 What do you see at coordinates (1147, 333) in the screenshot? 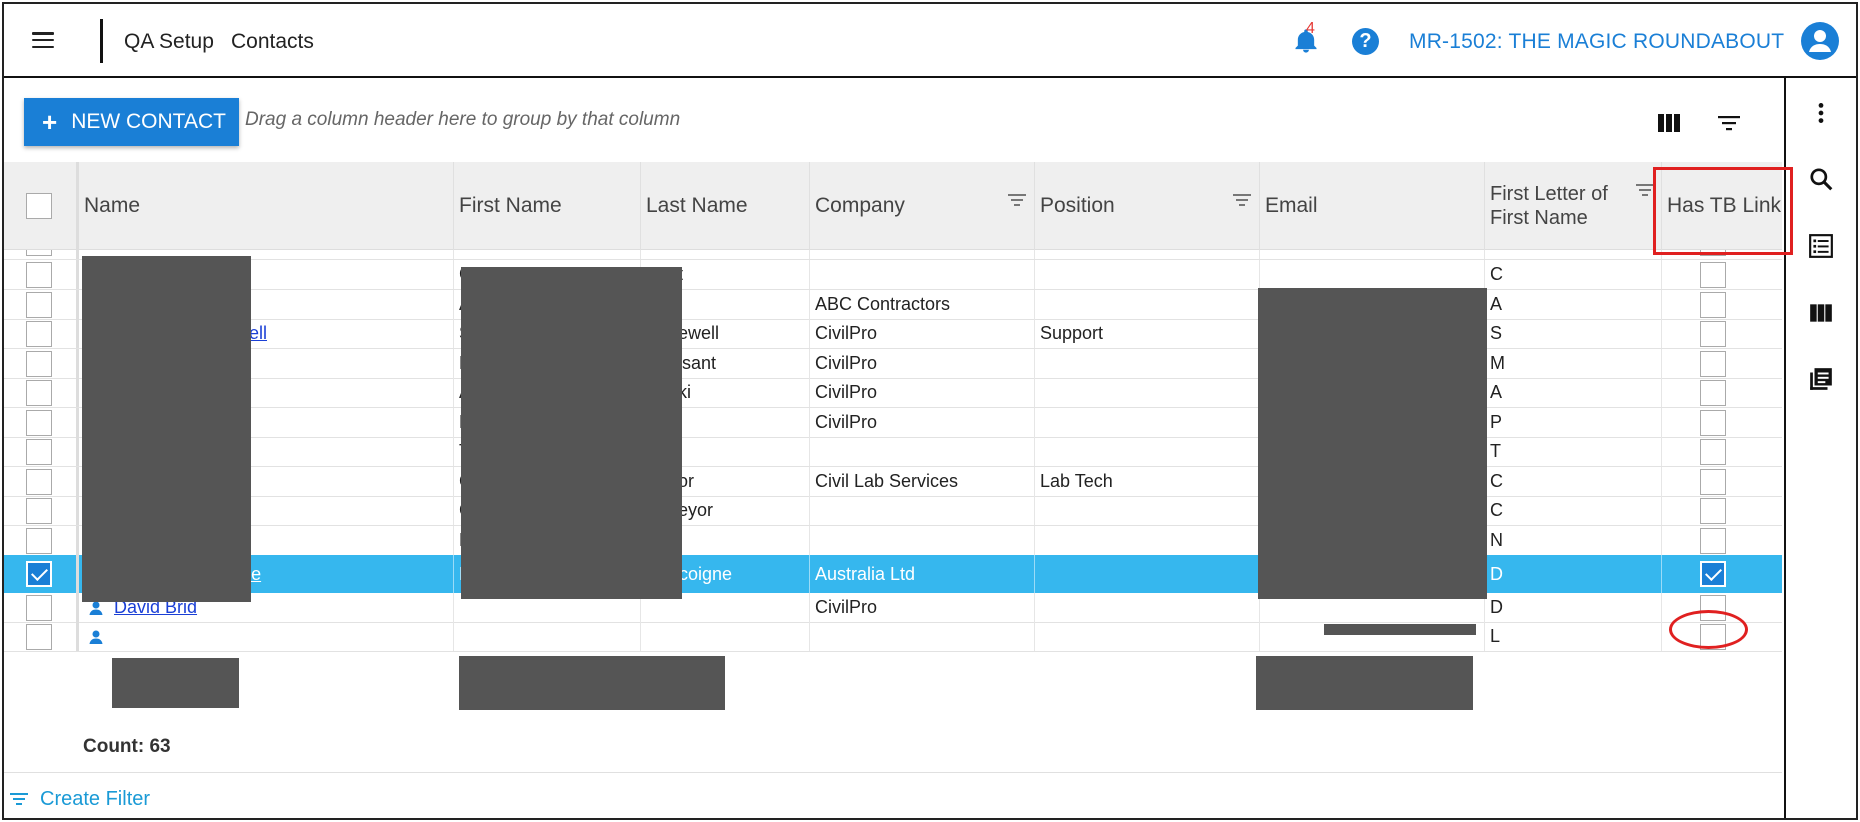
I see `position-cell: Support` at bounding box center [1147, 333].